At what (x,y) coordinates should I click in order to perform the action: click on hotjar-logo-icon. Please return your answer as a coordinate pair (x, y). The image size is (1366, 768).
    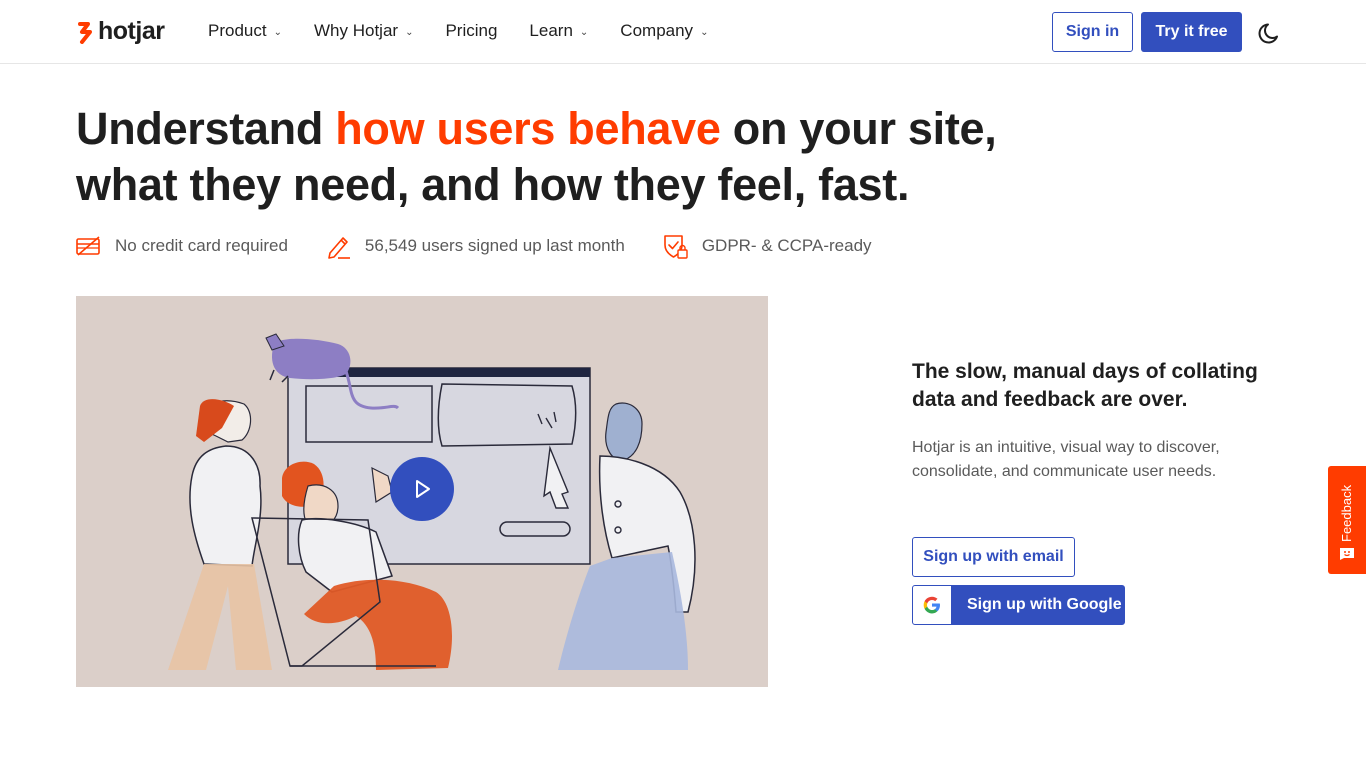
    Looking at the image, I should click on (85, 32).